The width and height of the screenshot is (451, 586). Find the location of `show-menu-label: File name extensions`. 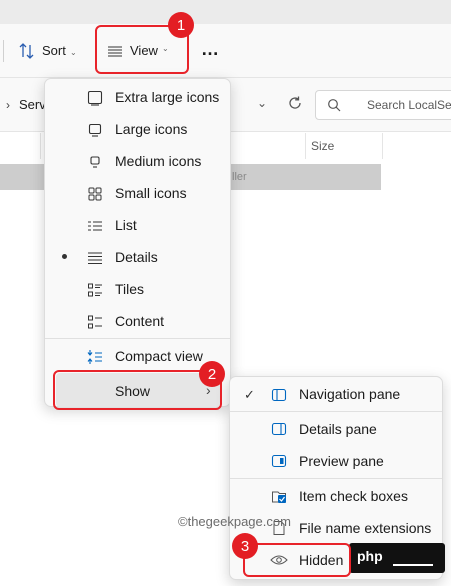

show-menu-label: File name extensions is located at coordinates (365, 528).